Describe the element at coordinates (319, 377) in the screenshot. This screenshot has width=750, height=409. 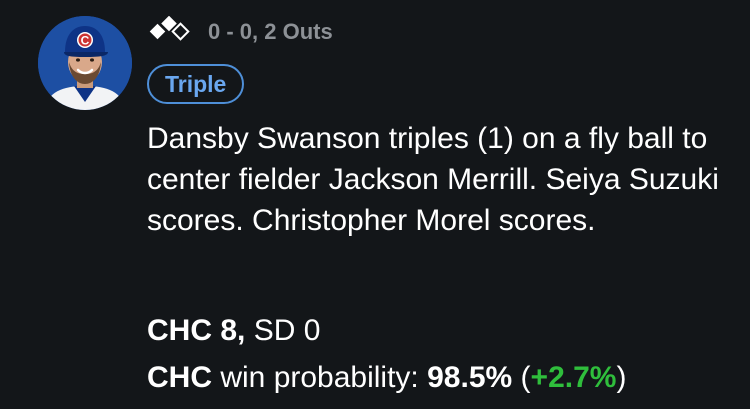
I see `win-prob-label: win probability:` at that location.